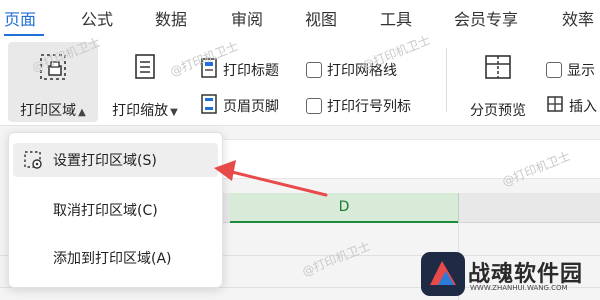 The width and height of the screenshot is (600, 300). I want to click on logo-icon, so click(443, 274).